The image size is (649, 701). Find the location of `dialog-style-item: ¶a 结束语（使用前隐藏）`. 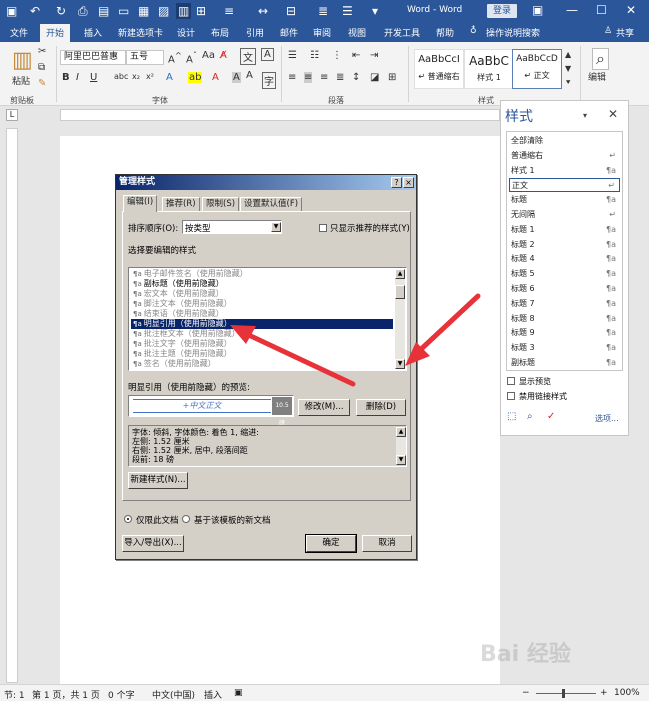

dialog-style-item: ¶a 结束语（使用前隐藏） is located at coordinates (262, 314).